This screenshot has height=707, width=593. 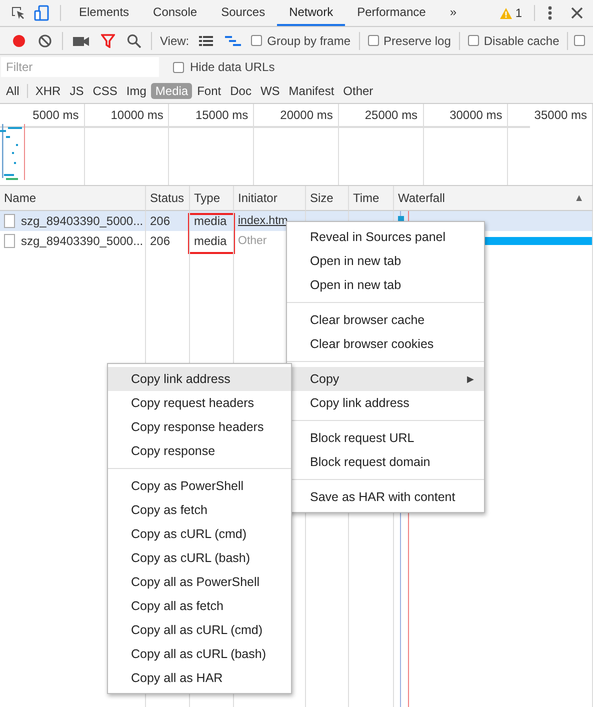 What do you see at coordinates (55, 115) in the screenshot?
I see `time-tick: 5000 ms` at bounding box center [55, 115].